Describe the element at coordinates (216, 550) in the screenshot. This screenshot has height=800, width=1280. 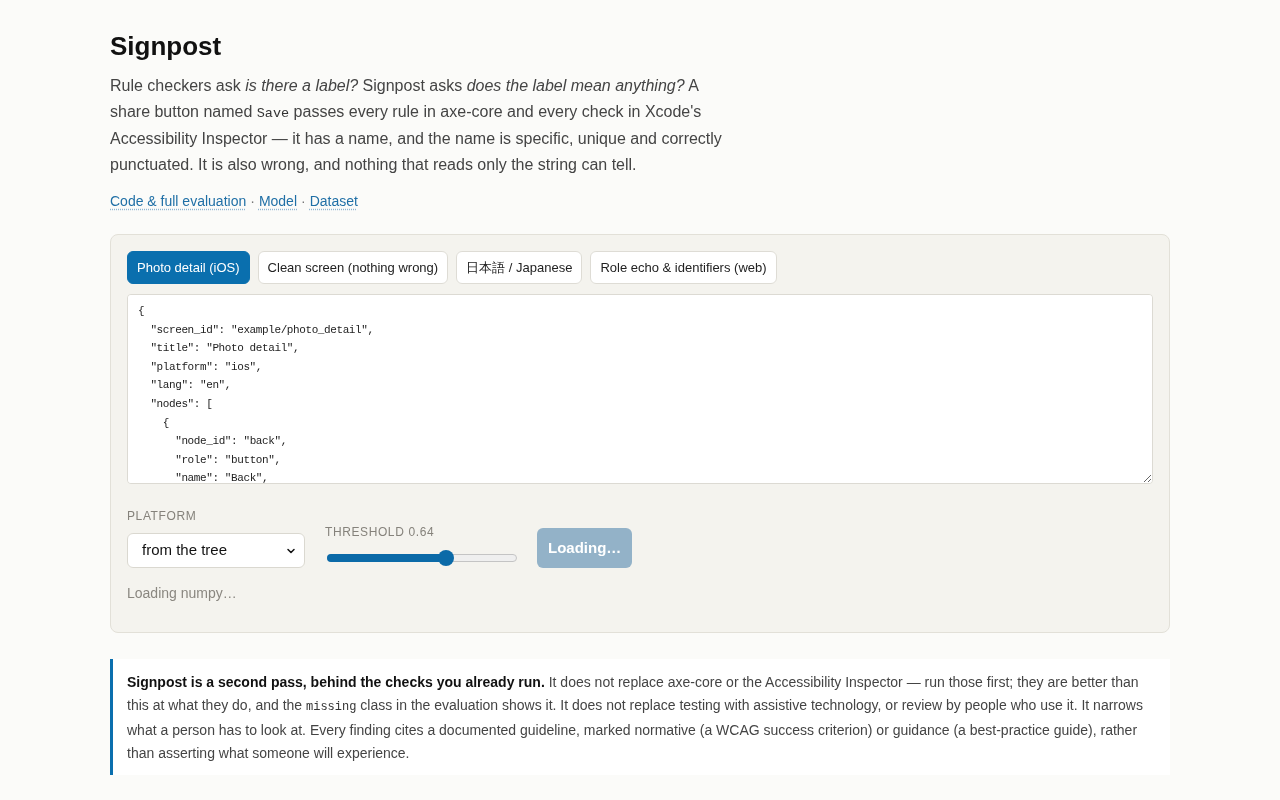
I see `platform-select: from the tree` at that location.